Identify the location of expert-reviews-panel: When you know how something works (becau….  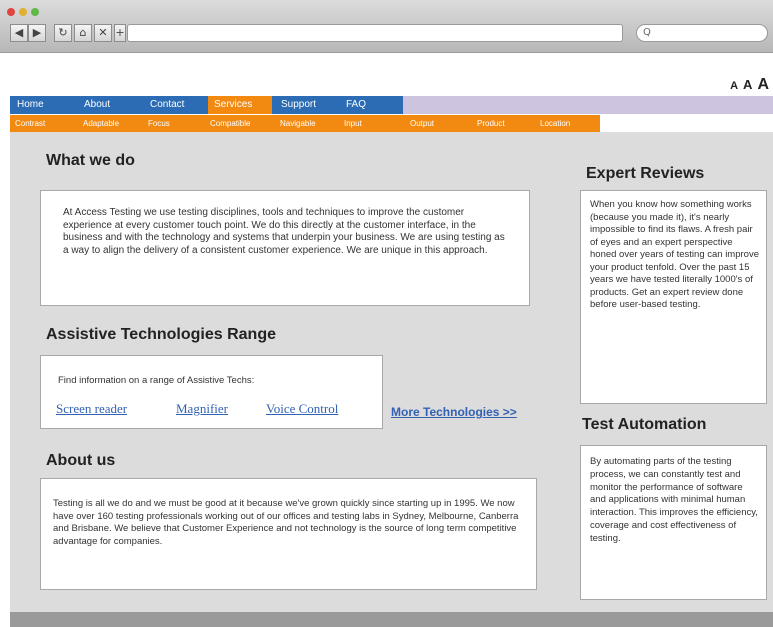
(673, 297).